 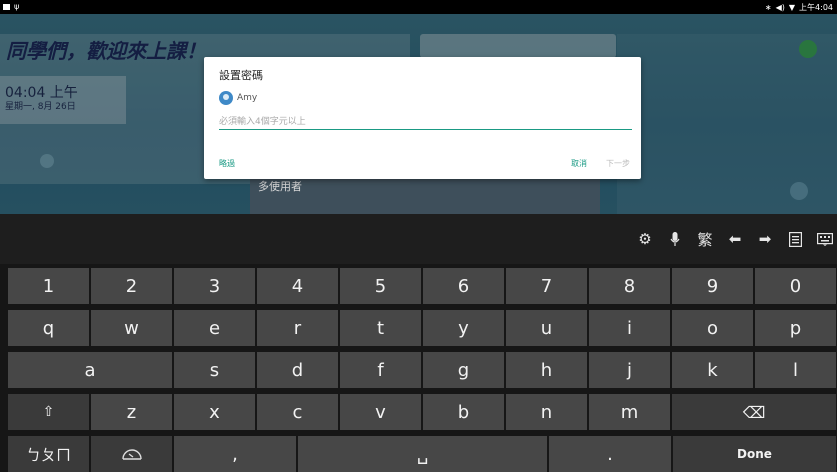 What do you see at coordinates (463, 370) in the screenshot?
I see `key-g: g` at bounding box center [463, 370].